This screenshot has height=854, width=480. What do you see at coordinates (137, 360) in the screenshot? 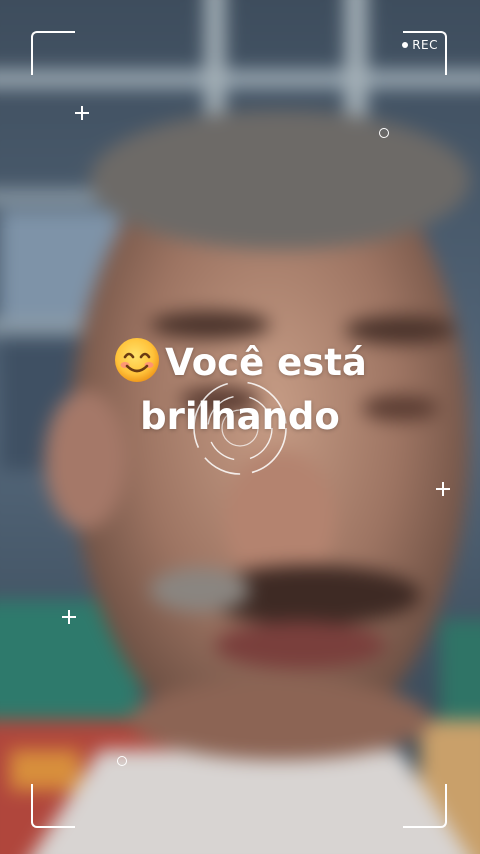
I see `smiling-face-with-smiling-eyes-icon` at bounding box center [137, 360].